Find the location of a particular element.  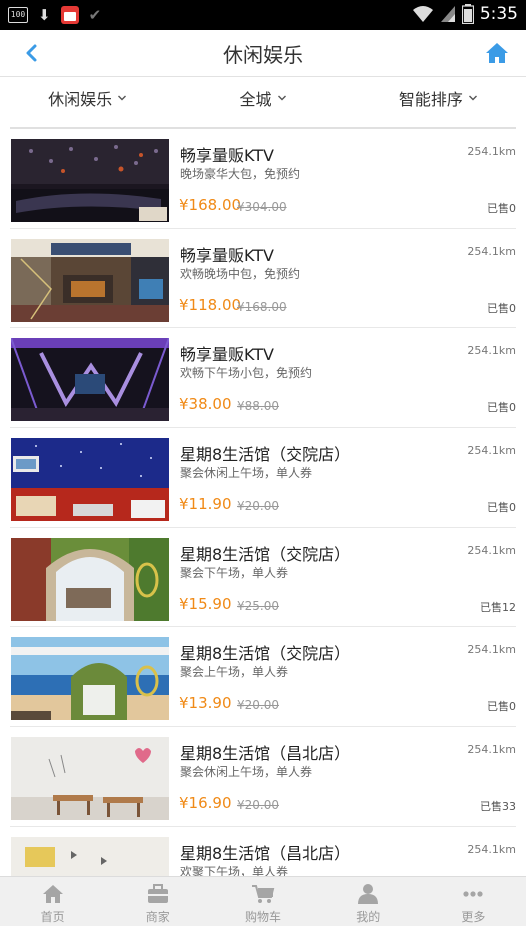

deal-desc: 欢畅下午场小包，免预约 is located at coordinates (246, 373).